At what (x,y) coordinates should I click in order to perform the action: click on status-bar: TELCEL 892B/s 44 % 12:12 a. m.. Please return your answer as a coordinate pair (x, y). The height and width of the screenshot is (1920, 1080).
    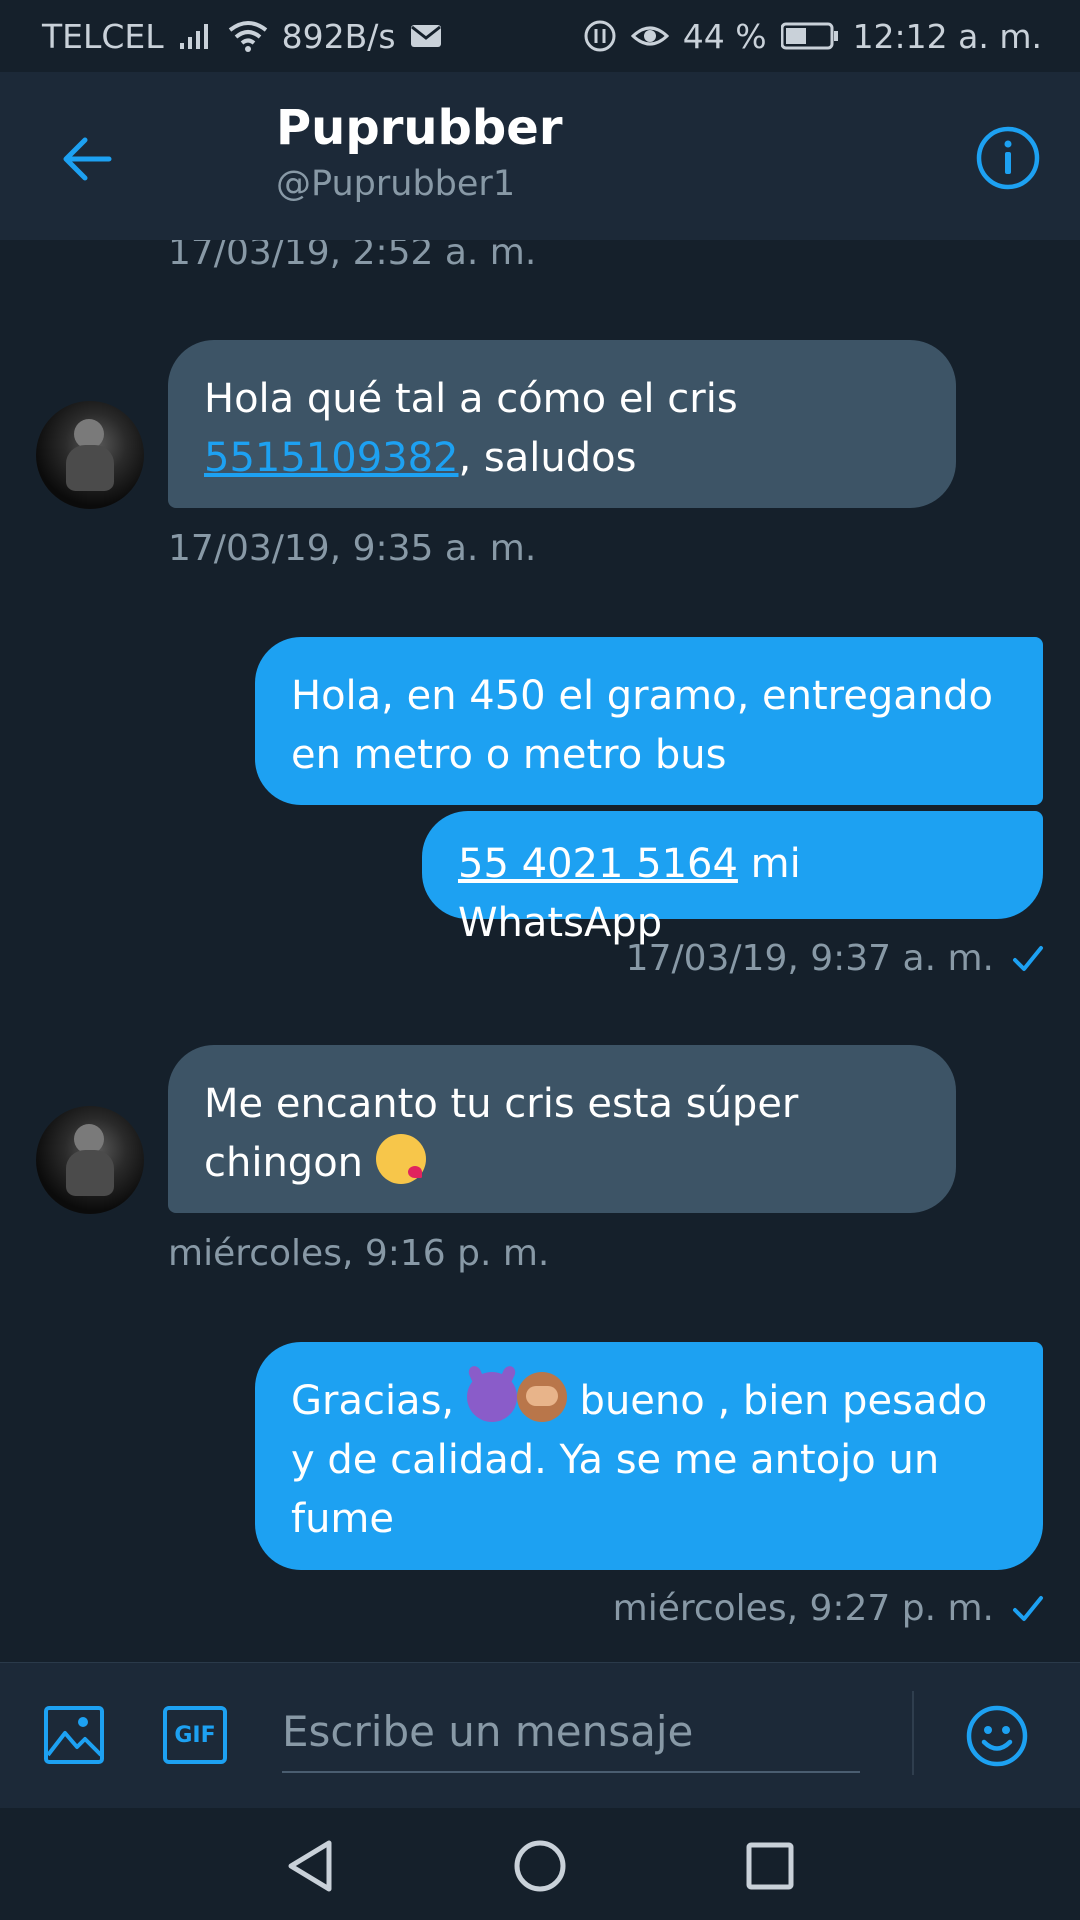
    Looking at the image, I should click on (540, 36).